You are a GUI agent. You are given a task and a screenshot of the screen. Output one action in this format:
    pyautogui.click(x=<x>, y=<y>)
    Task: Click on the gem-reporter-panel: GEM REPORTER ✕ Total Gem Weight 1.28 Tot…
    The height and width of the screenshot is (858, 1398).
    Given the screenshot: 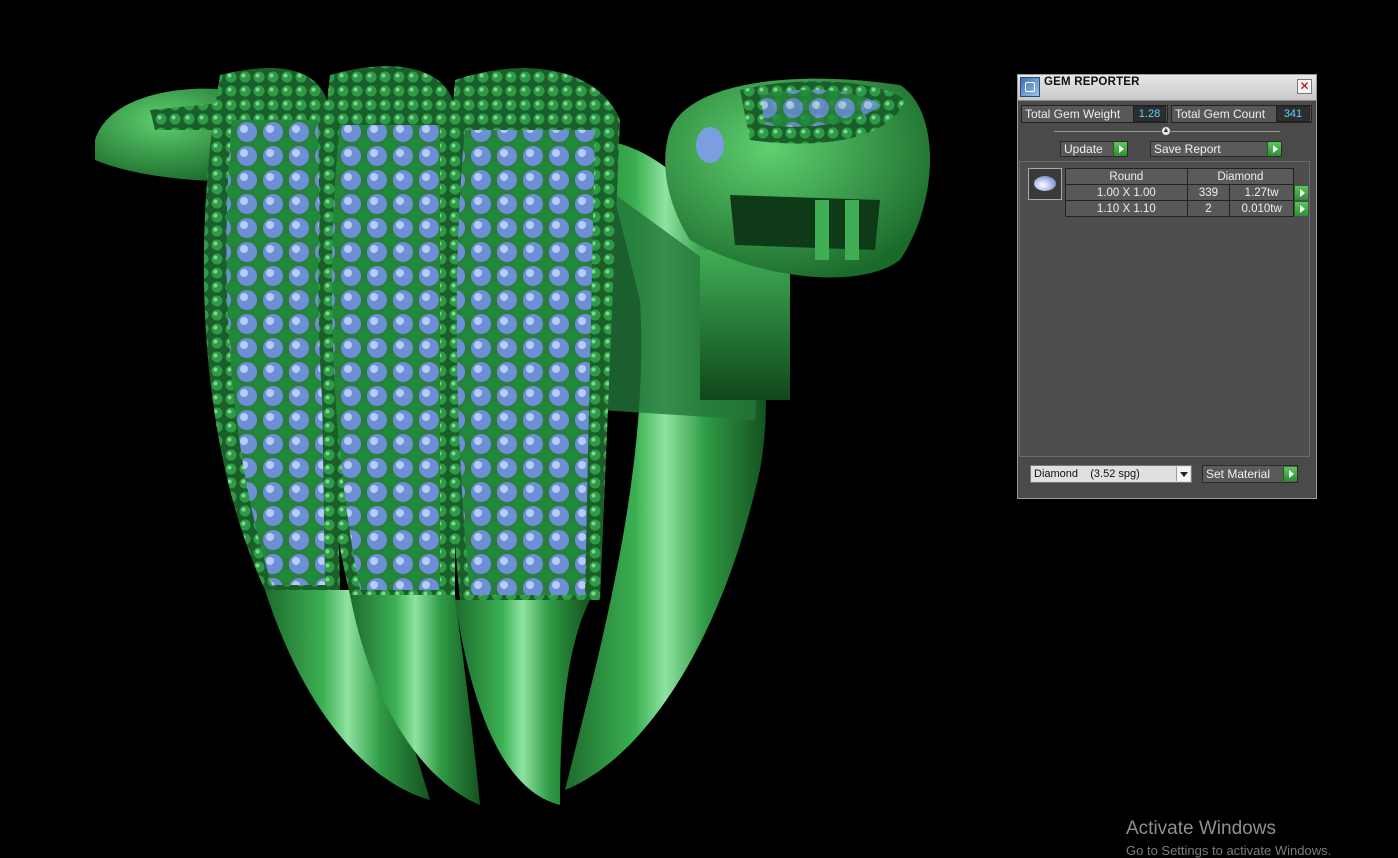 What is the action you would take?
    pyautogui.click(x=1167, y=286)
    